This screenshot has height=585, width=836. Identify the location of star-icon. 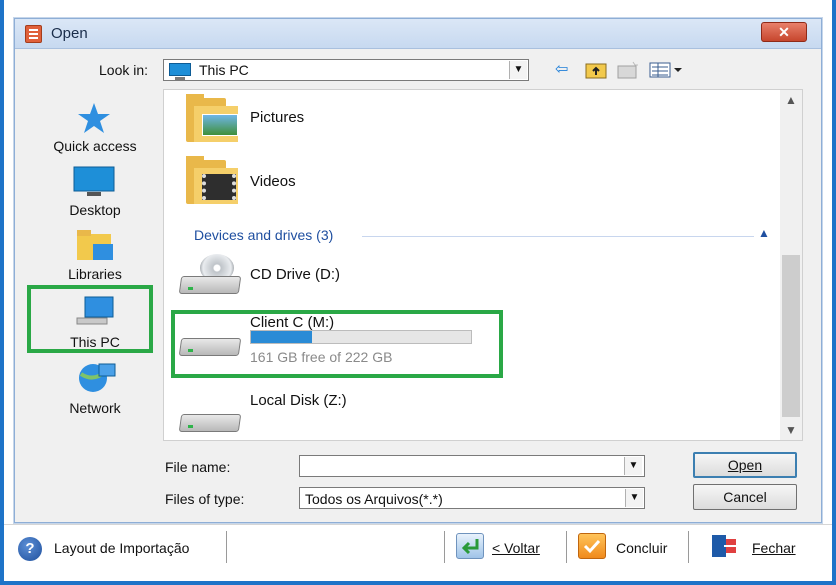
(94, 118).